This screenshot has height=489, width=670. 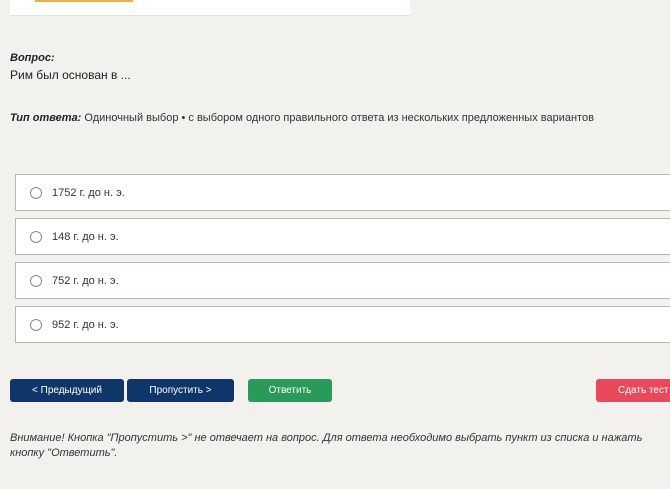 I want to click on submit-test-button: Сдать тест, so click(x=633, y=390).